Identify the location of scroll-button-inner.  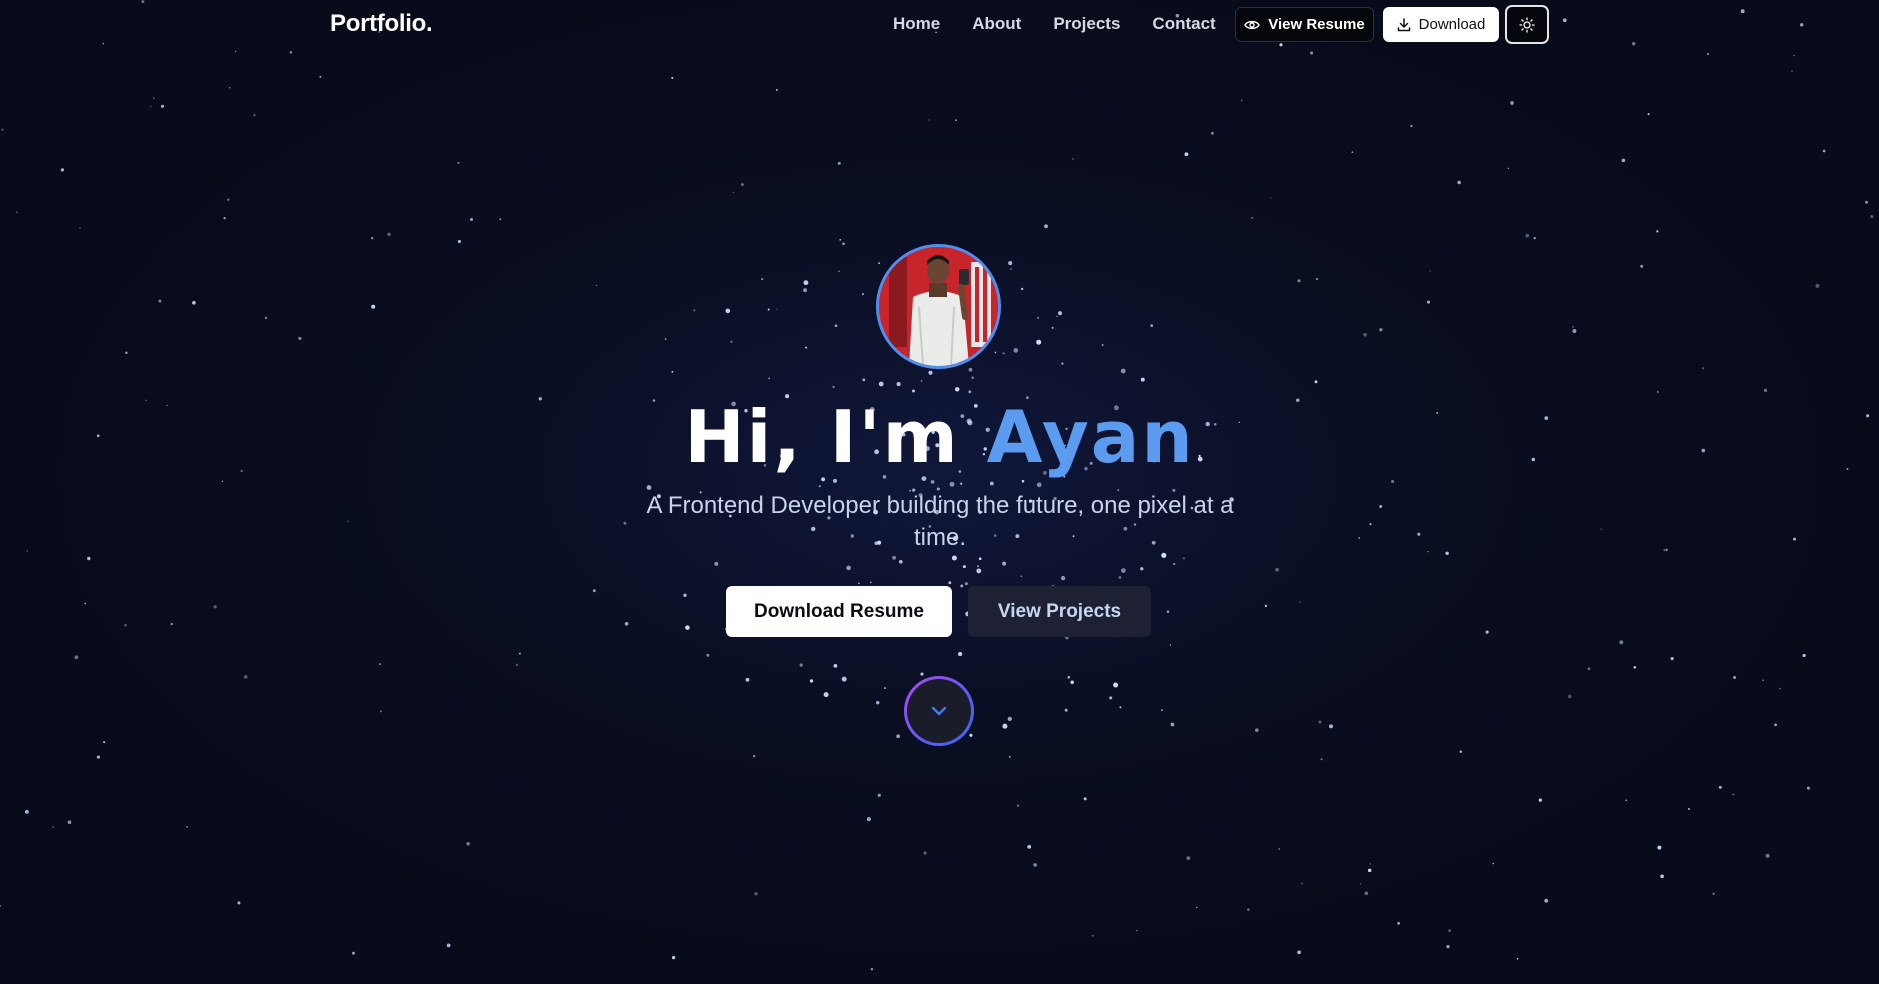
(939, 711).